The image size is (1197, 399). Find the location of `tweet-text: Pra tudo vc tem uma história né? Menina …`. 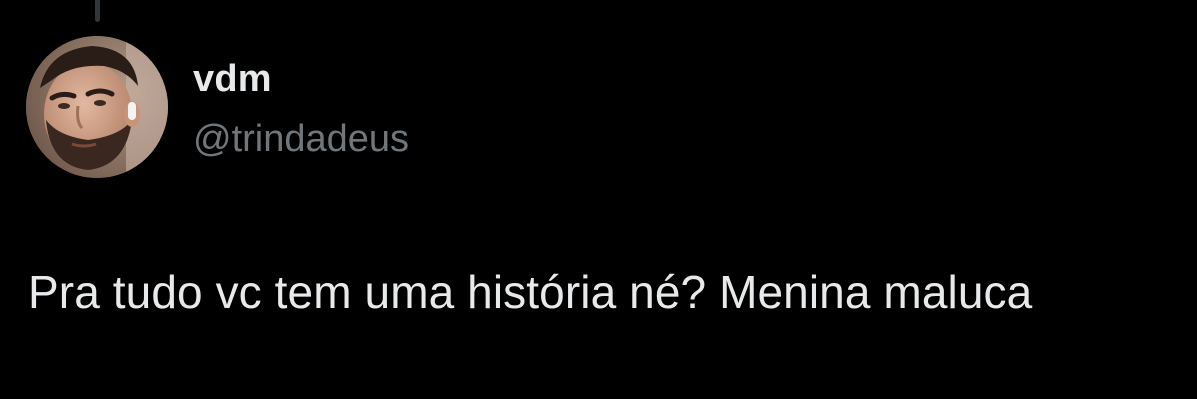

tweet-text: Pra tudo vc tem uma história né? Menina … is located at coordinates (530, 292).